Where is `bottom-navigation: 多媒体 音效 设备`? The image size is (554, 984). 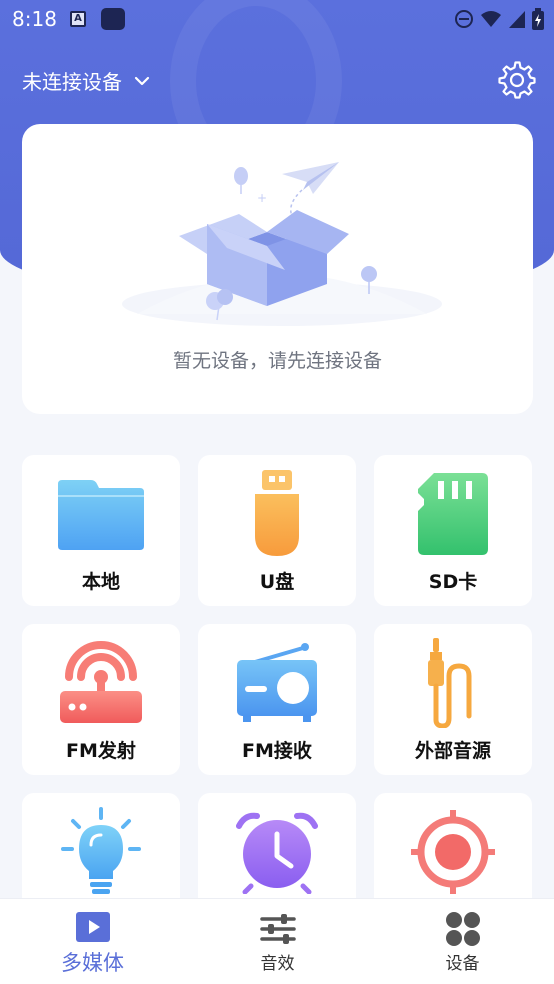 bottom-navigation: 多媒体 音效 设备 is located at coordinates (277, 941).